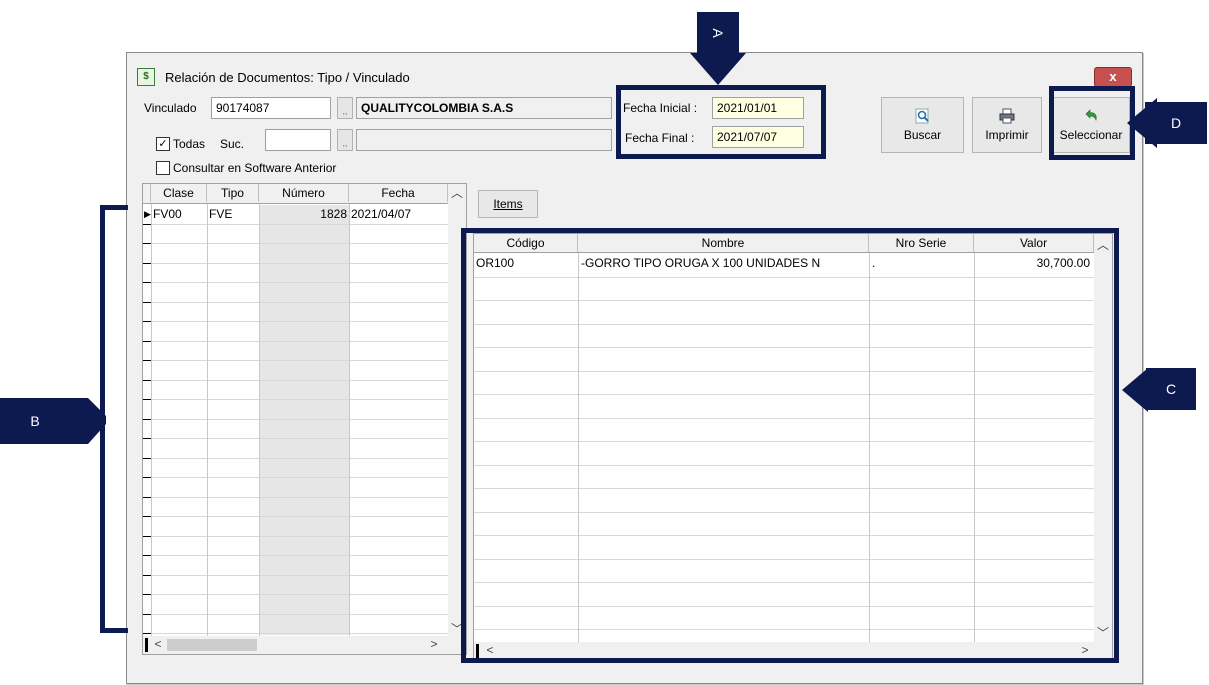  I want to click on todas-label: Todas, so click(189, 144).